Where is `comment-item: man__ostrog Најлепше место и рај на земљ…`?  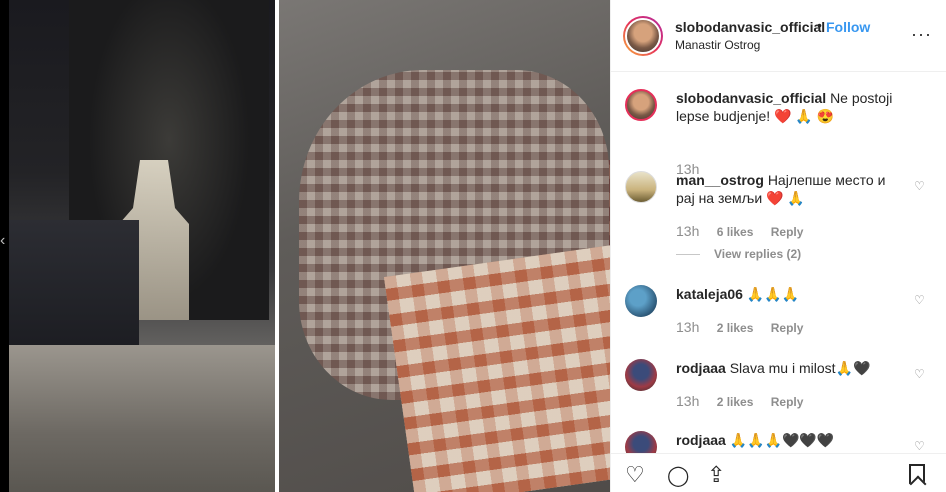
comment-item: man__ostrog Најлепше место и рај на земљ… is located at coordinates (785, 221).